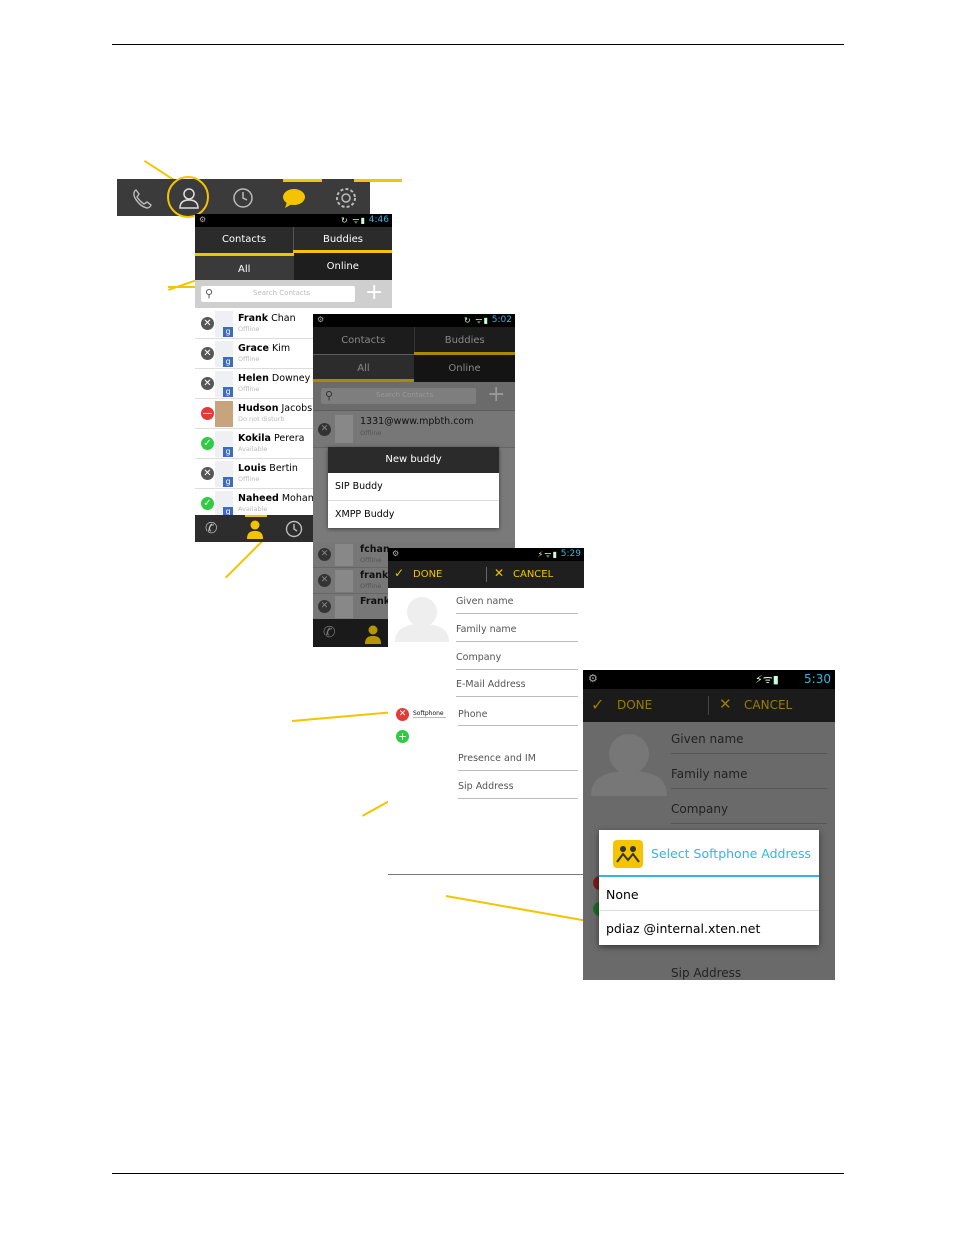 The height and width of the screenshot is (1235, 954). What do you see at coordinates (417, 421) in the screenshot?
I see `buddy-name: 1331@www.mpbth.com` at bounding box center [417, 421].